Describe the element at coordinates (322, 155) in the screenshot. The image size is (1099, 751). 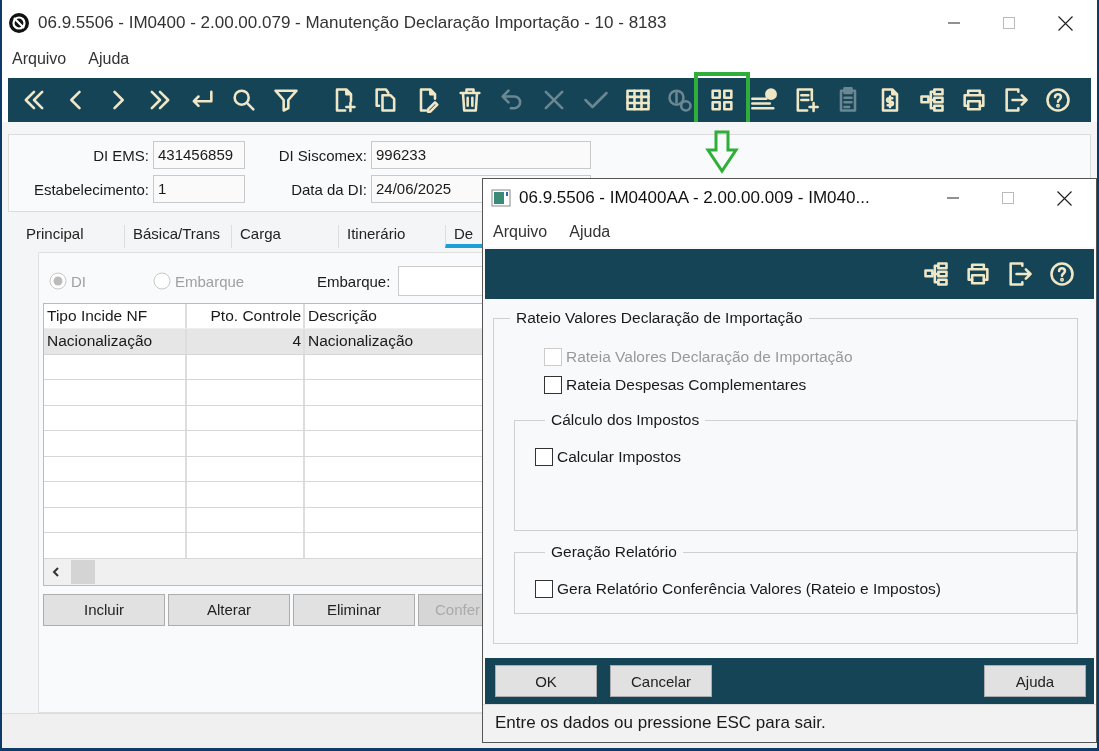
I see `field-label: DI Siscomex:` at that location.